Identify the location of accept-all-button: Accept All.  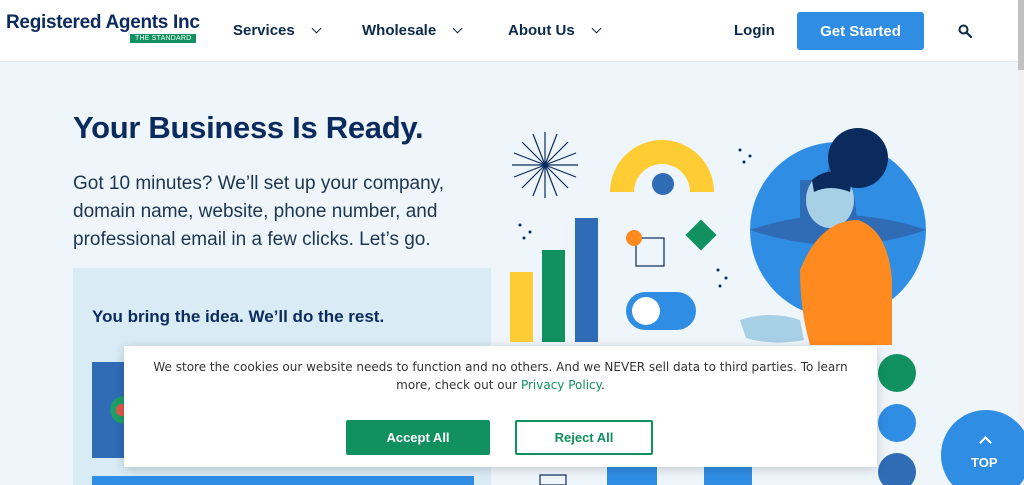
(418, 437).